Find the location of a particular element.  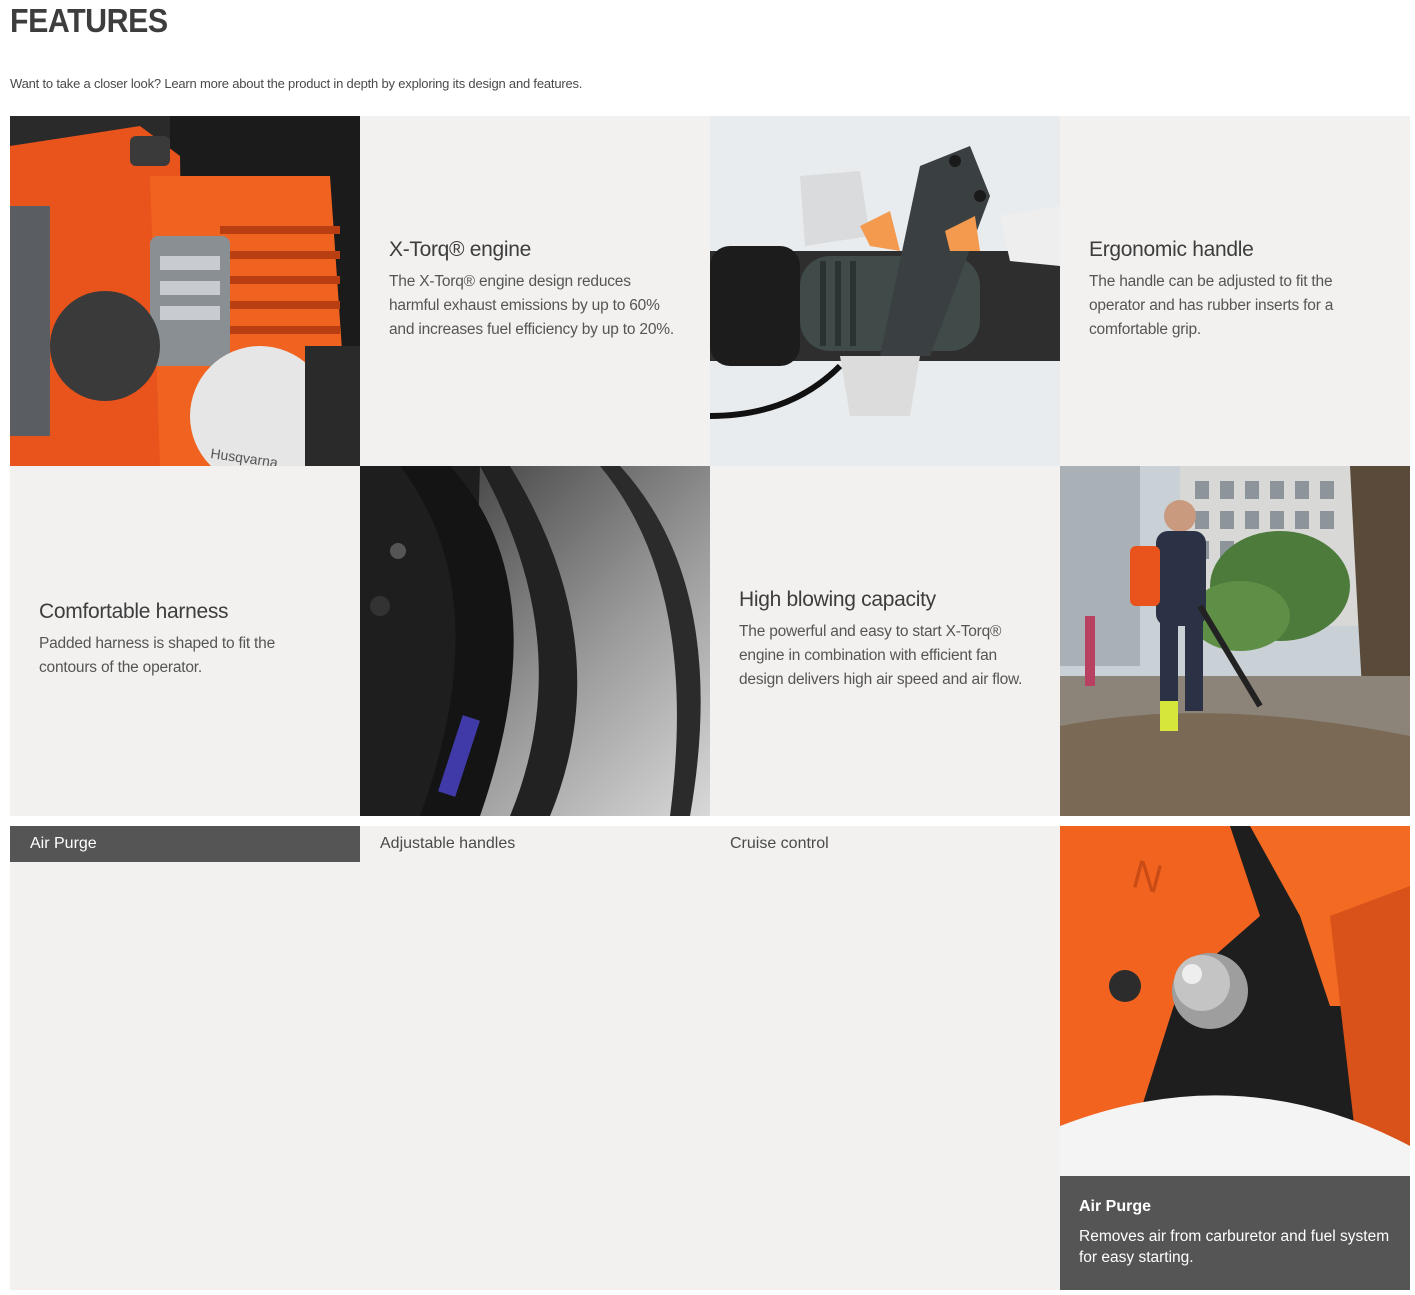

feature-title: X-Torq® engine is located at coordinates (460, 249).